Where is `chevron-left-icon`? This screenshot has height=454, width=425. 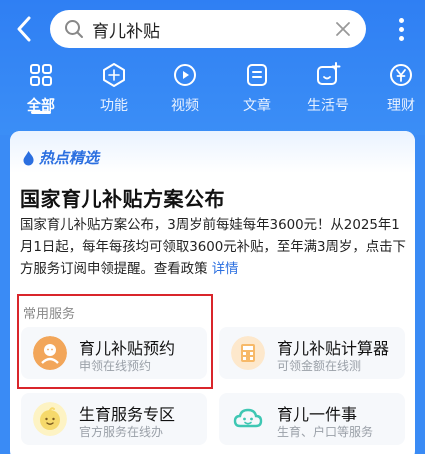
chevron-left-icon is located at coordinates (24, 29).